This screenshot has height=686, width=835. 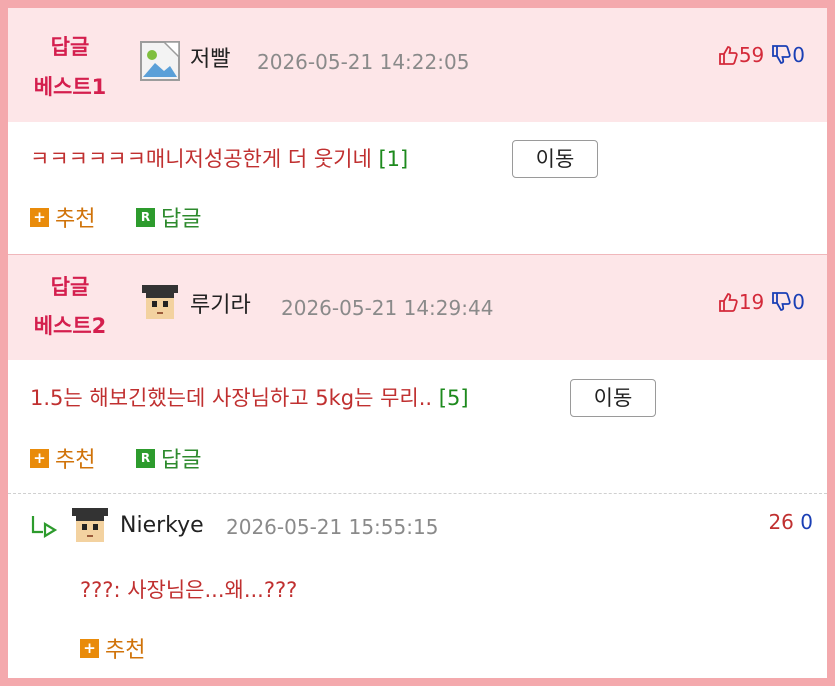 I want to click on vote-counts: 19 0, so click(x=761, y=302).